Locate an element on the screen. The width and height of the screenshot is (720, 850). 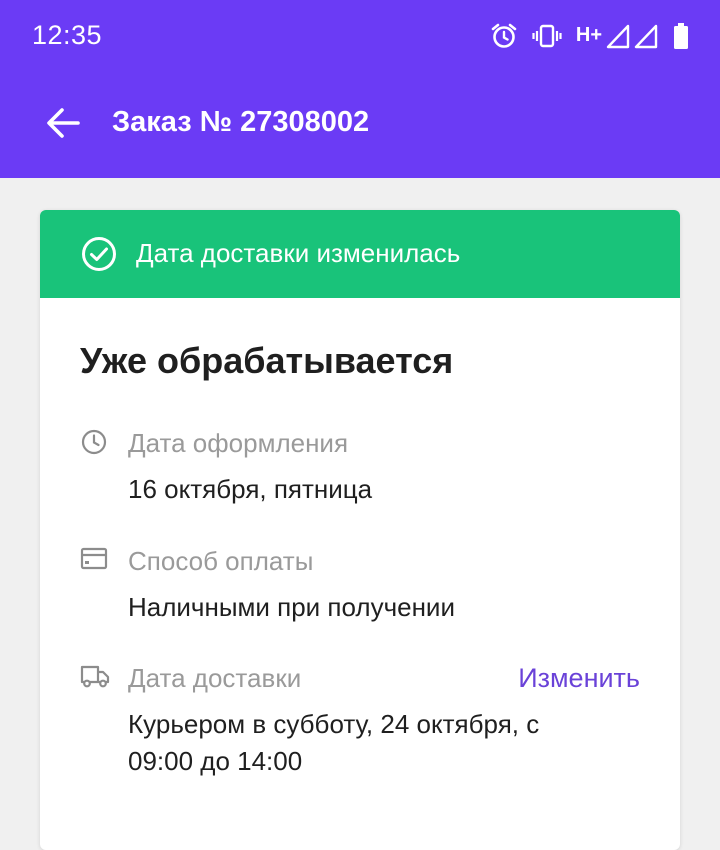
banner-text: Дата доставки изменилась is located at coordinates (298, 253).